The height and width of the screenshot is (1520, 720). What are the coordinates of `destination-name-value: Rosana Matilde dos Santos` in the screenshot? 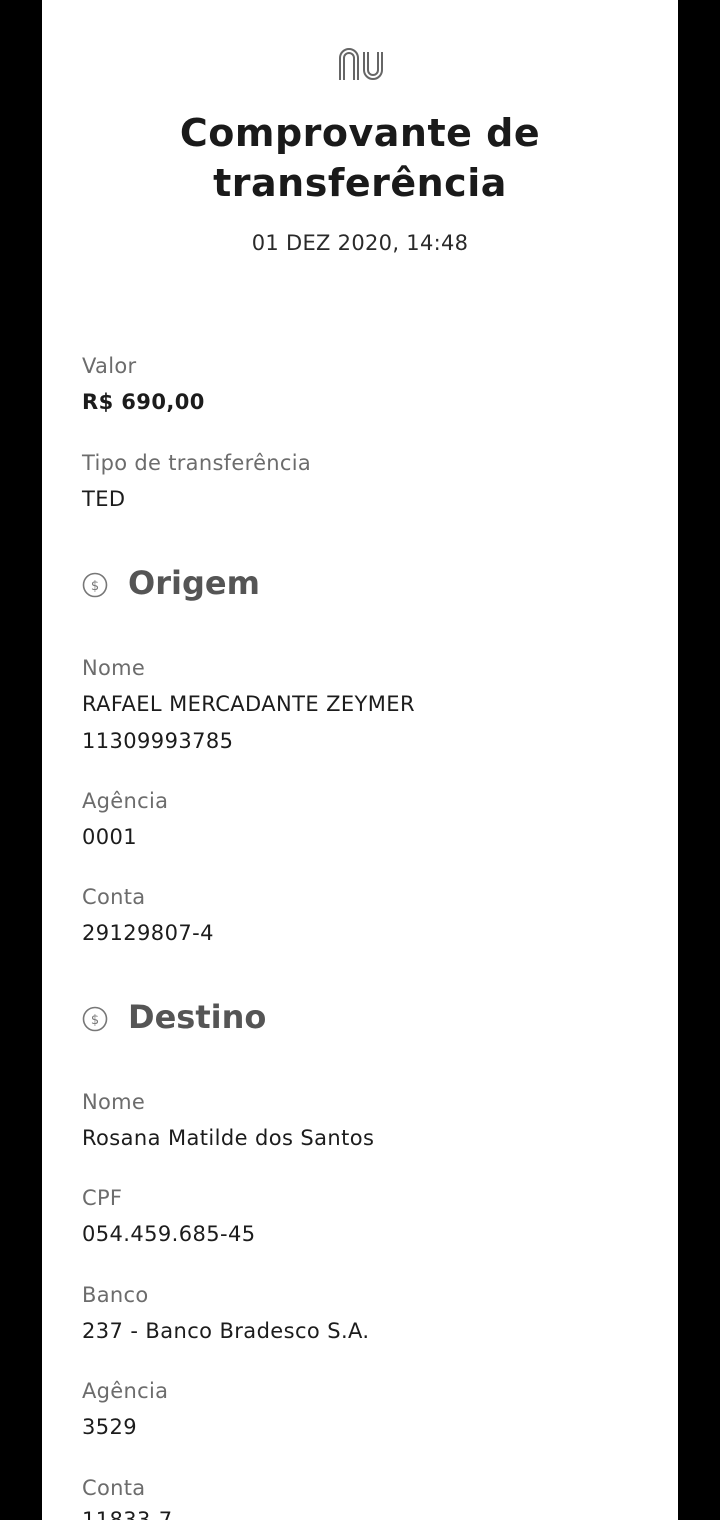 It's located at (228, 1138).